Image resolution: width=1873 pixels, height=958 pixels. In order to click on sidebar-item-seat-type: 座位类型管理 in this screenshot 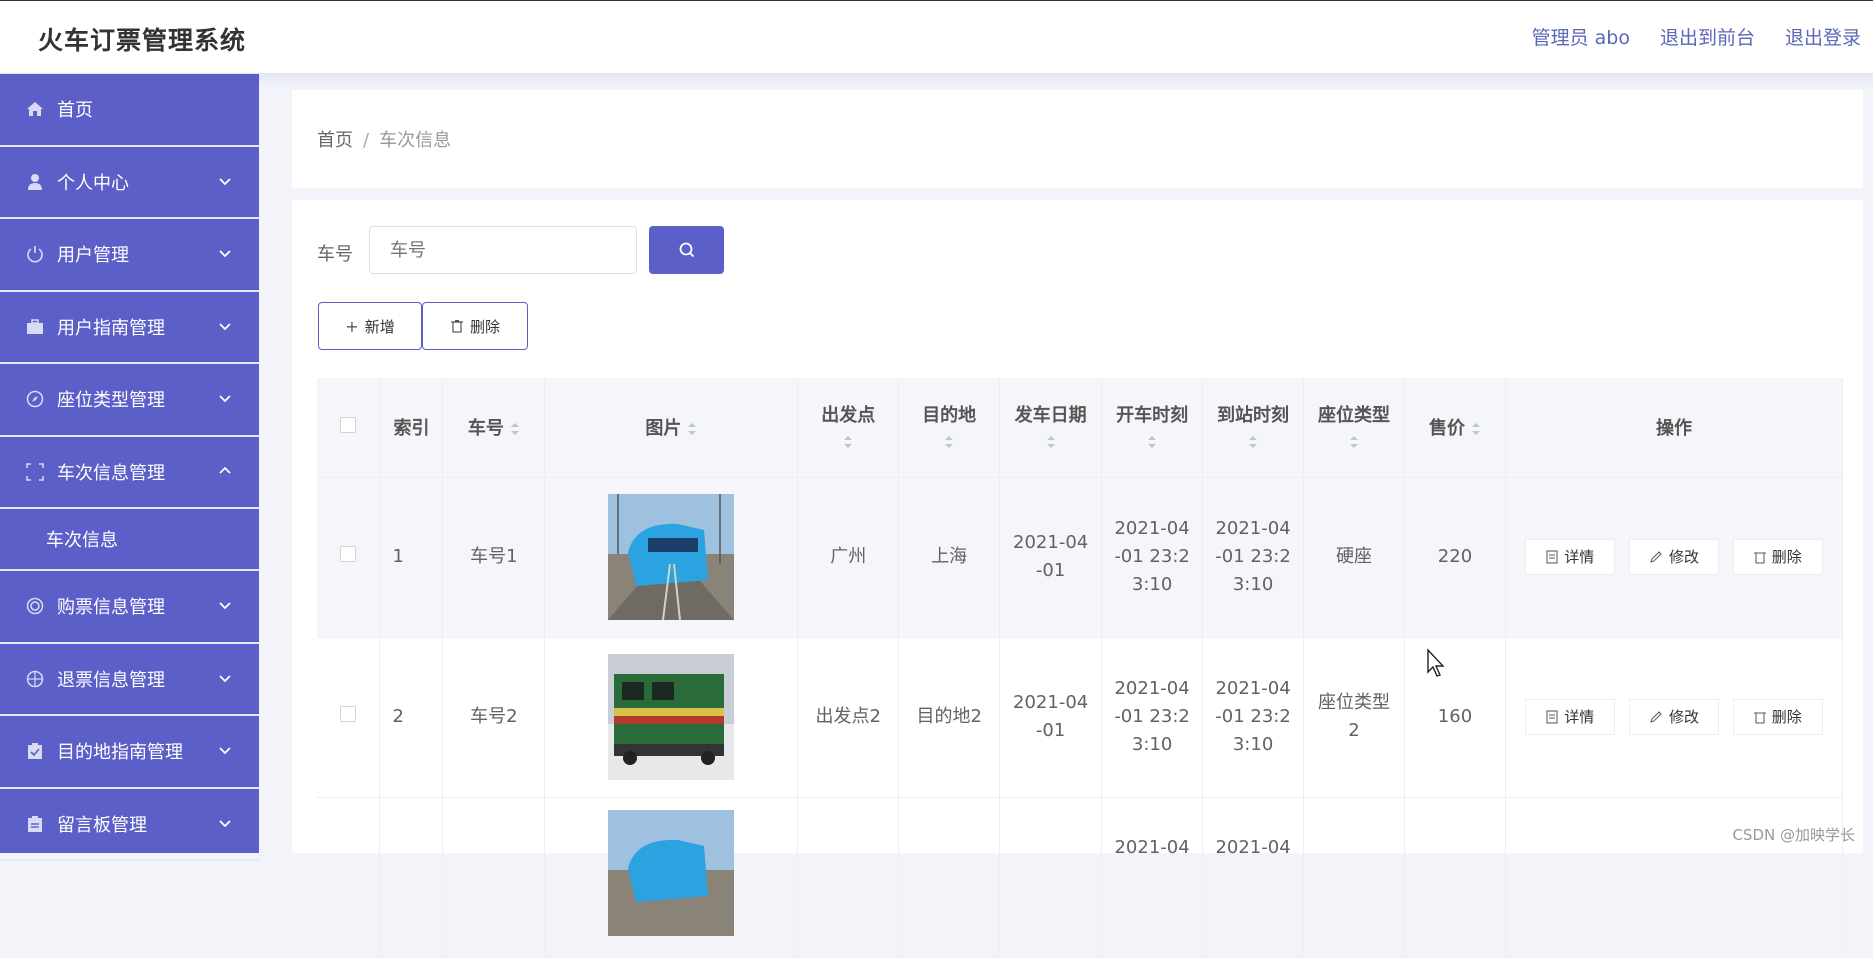, I will do `click(129, 400)`.